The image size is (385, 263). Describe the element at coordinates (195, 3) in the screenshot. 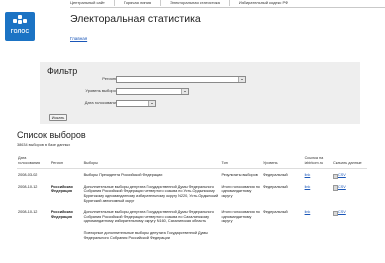

I see `nav-link-electoral-stats: Электоральная статистика` at that location.